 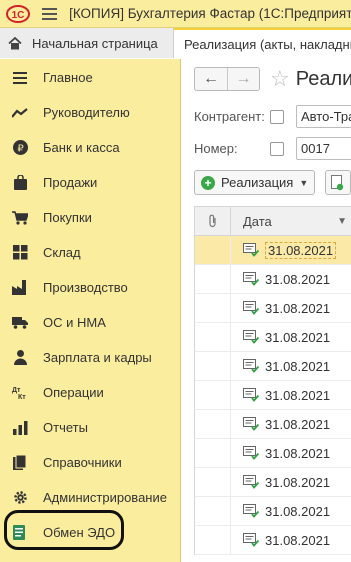 I want to click on create-realization-button: + Реализация ▼, so click(x=255, y=182).